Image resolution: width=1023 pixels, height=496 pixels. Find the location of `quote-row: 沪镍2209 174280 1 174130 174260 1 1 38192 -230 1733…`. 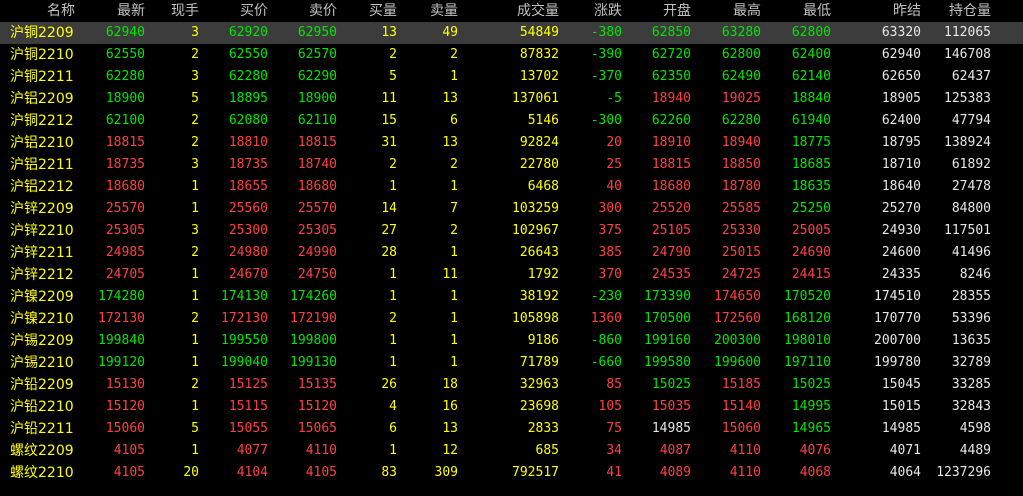

quote-row: 沪镍2209 174280 1 174130 174260 1 1 38192 -230 1733… is located at coordinates (511, 297).